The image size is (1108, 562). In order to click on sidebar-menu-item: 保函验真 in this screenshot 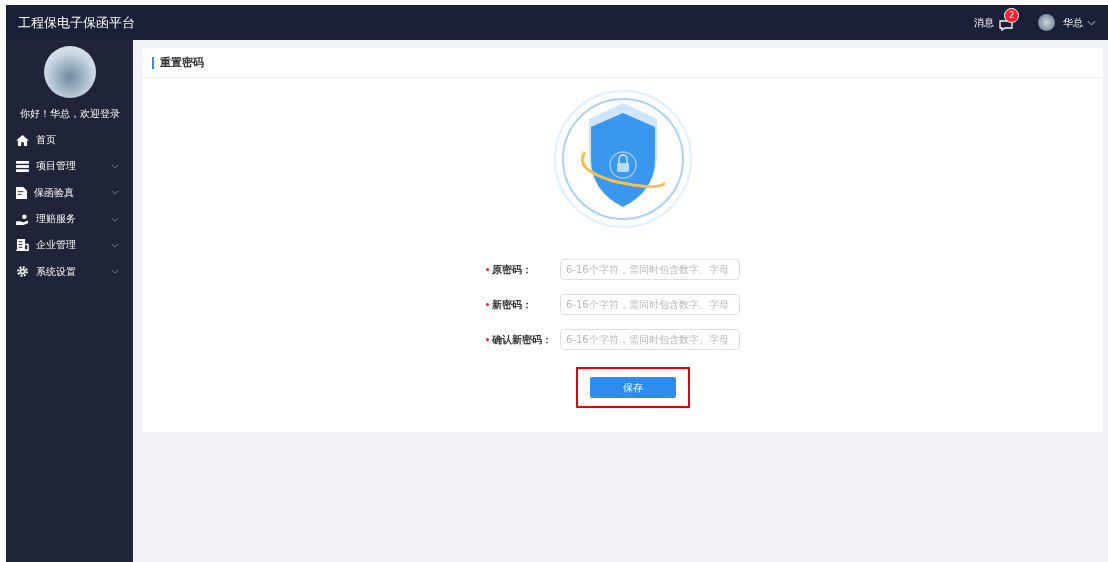, I will do `click(69, 192)`.